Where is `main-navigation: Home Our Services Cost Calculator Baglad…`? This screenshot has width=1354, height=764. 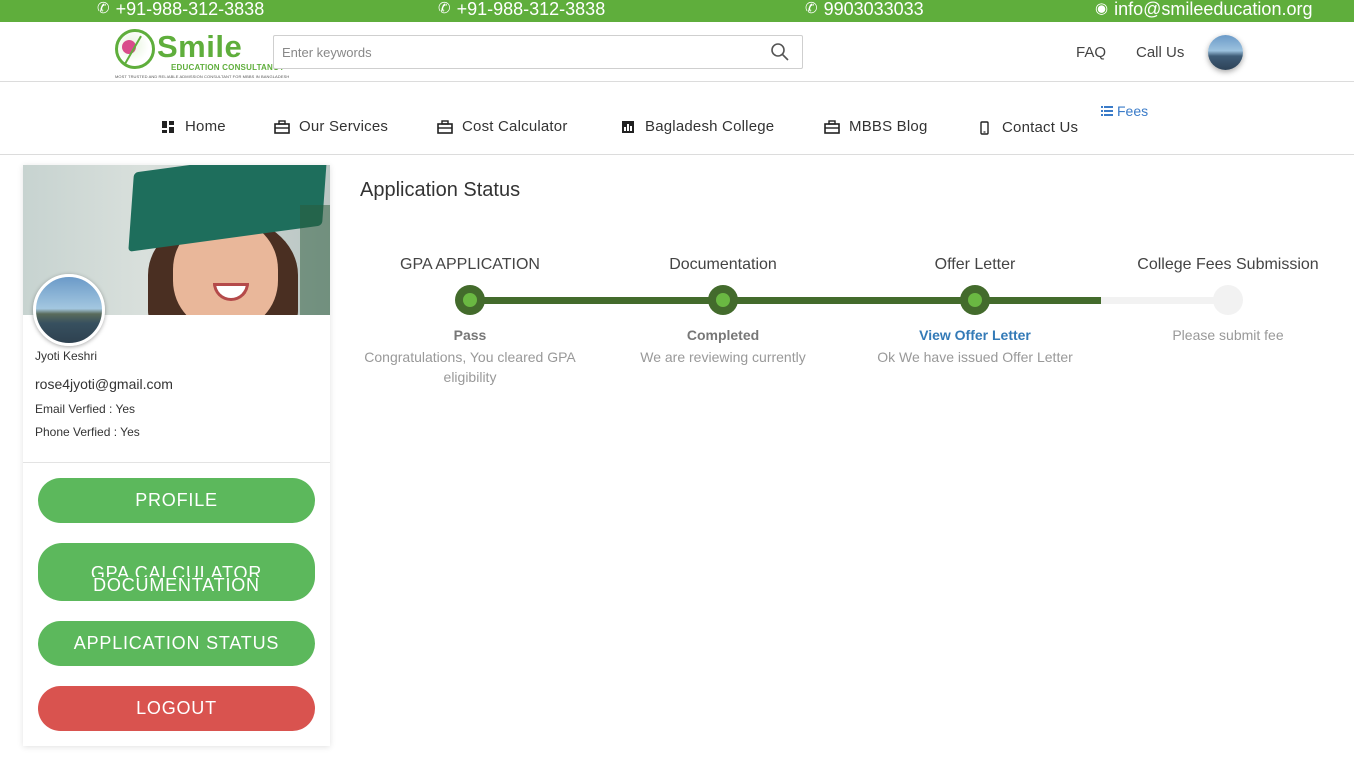
main-navigation: Home Our Services Cost Calculator Baglad… is located at coordinates (677, 118).